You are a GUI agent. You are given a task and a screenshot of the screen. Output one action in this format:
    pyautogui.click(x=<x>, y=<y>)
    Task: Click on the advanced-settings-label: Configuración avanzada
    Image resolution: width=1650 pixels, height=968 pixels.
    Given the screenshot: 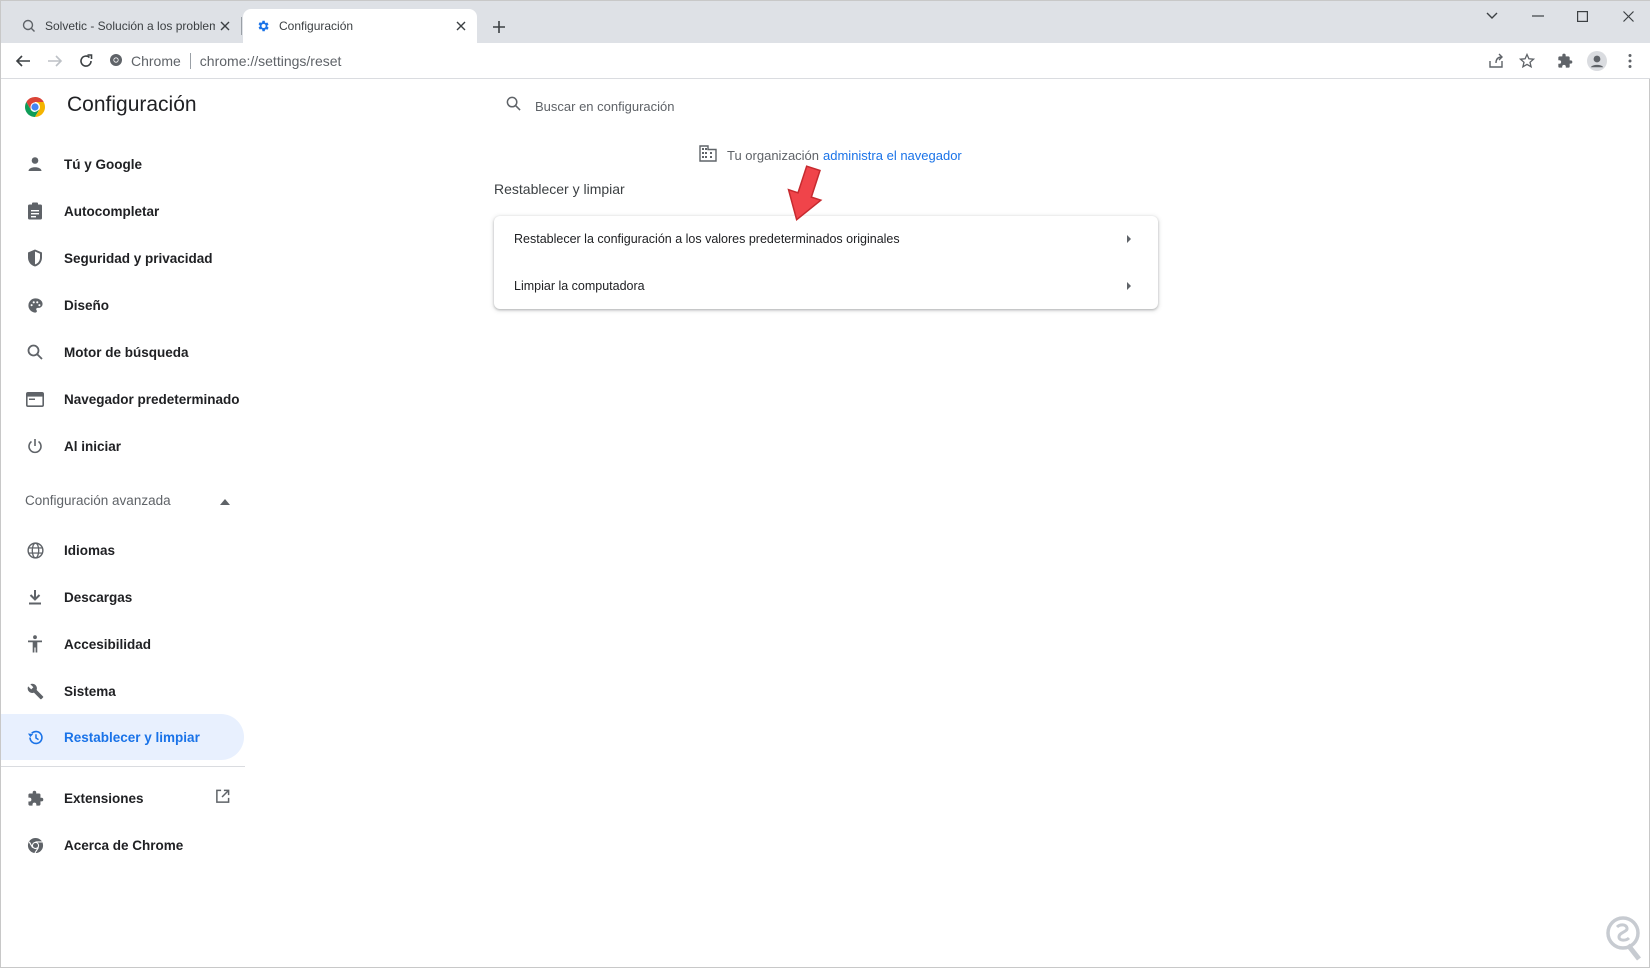 What is the action you would take?
    pyautogui.click(x=98, y=500)
    